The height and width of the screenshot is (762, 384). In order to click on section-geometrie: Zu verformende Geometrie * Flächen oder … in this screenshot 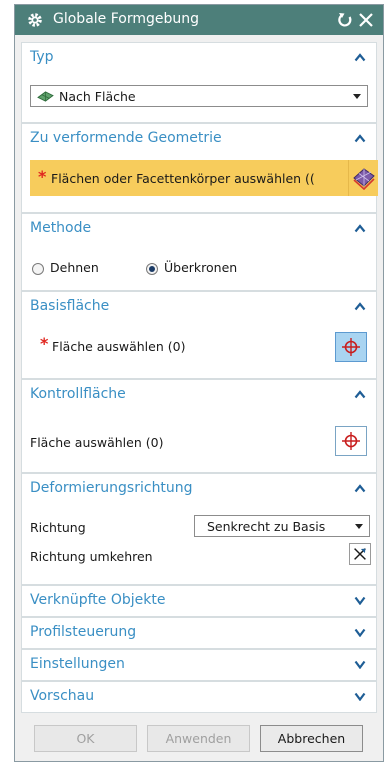, I will do `click(199, 168)`.